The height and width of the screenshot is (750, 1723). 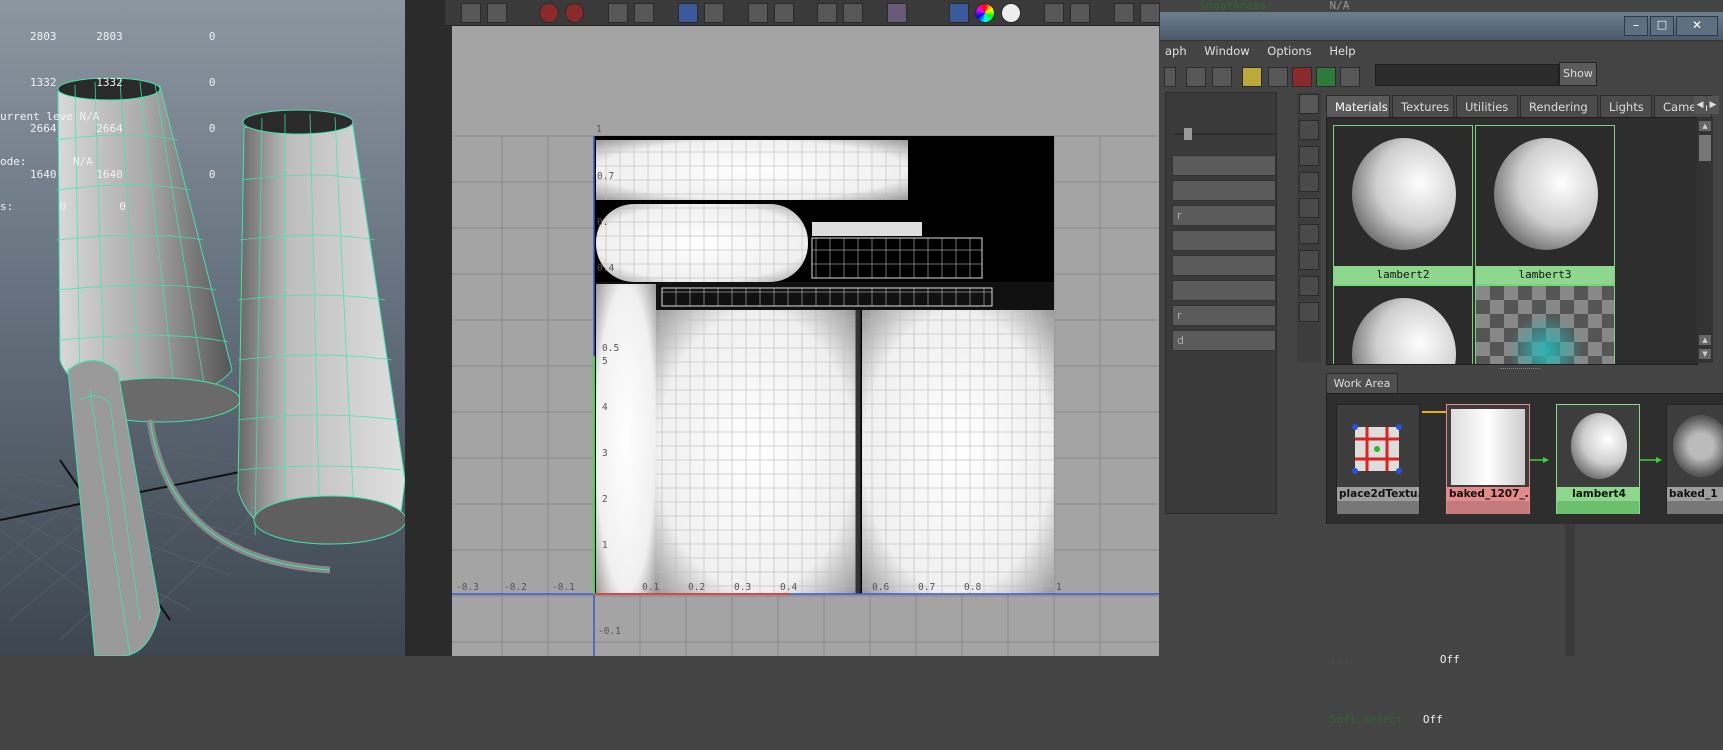 I want to click on texture-filter-icon, so click(x=1054, y=12).